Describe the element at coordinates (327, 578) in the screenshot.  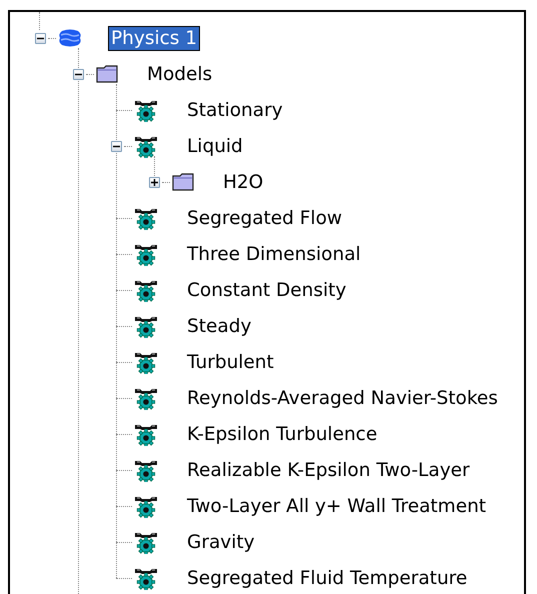
I see `tree-item: Segregated Fluid Temperature` at that location.